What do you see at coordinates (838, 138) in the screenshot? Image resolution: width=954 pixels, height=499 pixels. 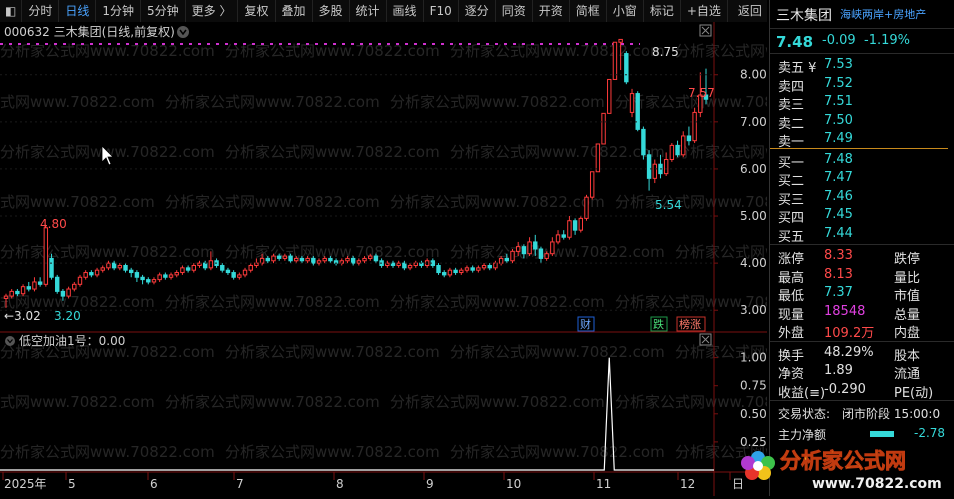 I see `ask-level-value: 7.49` at bounding box center [838, 138].